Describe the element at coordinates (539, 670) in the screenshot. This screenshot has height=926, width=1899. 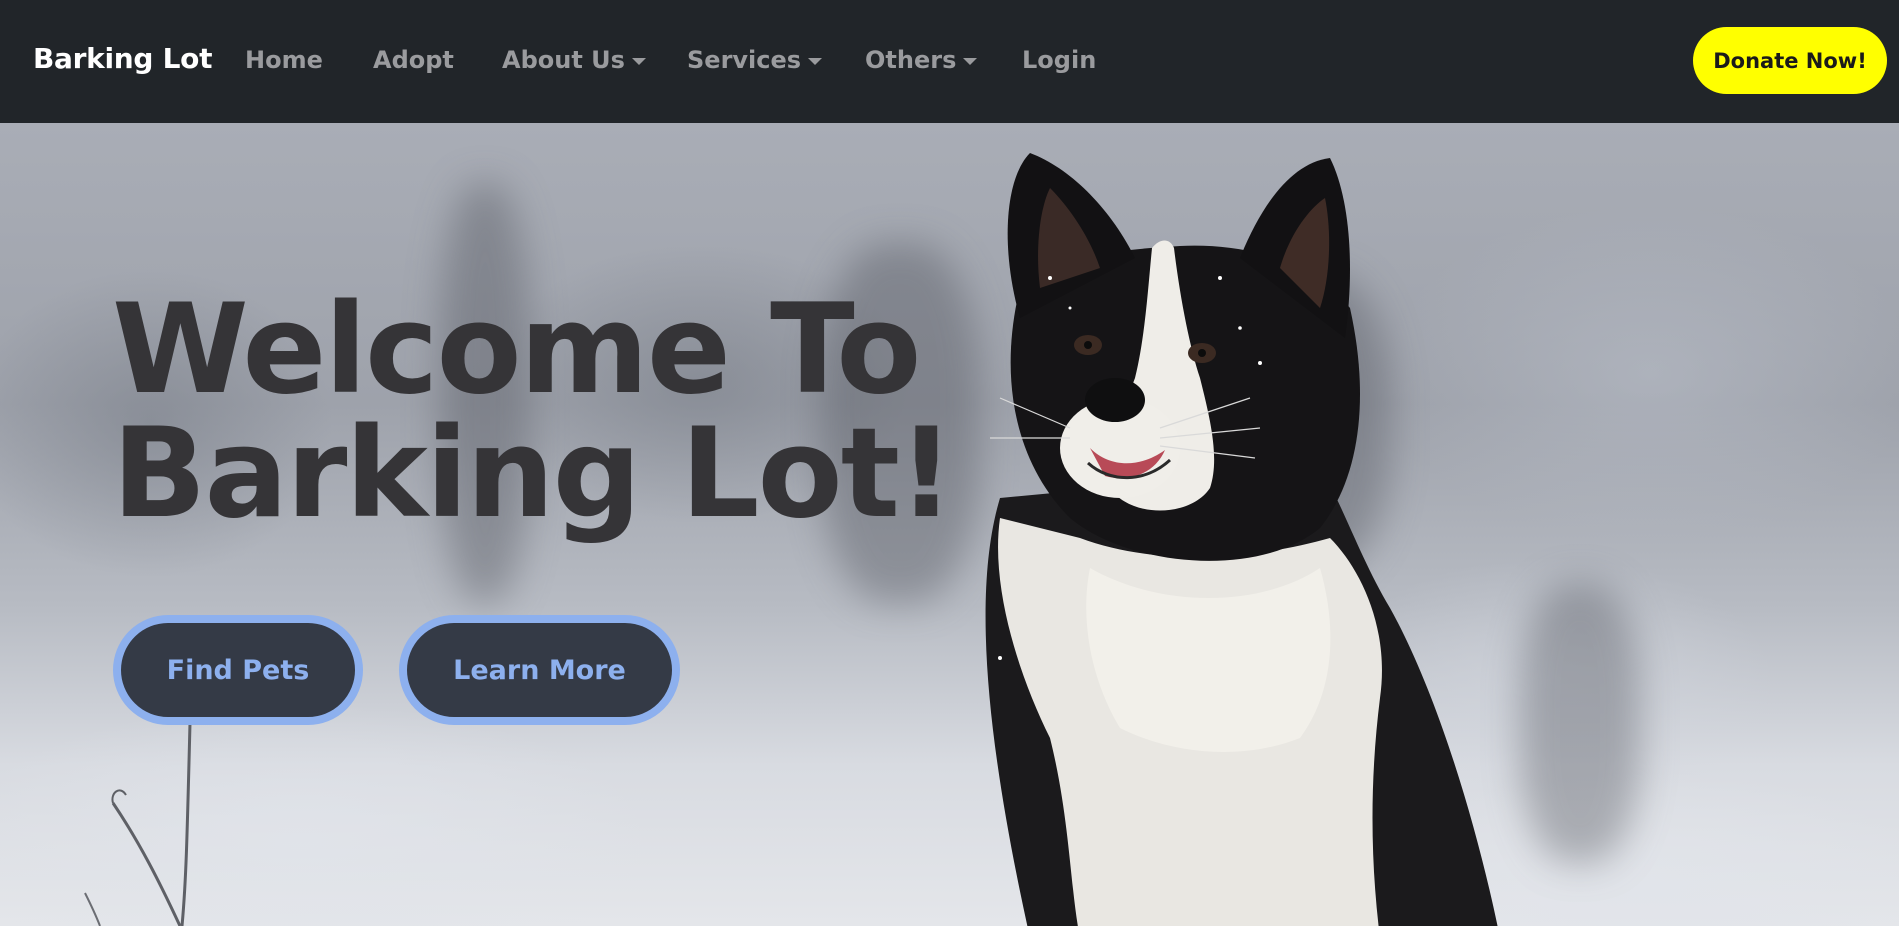
I see `learn-more-button: Learn More` at that location.